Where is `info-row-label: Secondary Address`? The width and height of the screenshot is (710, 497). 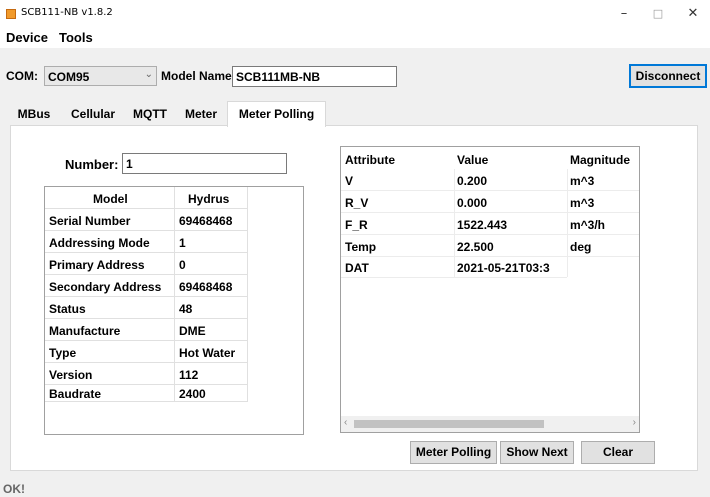
info-row-label: Secondary Address is located at coordinates (105, 287).